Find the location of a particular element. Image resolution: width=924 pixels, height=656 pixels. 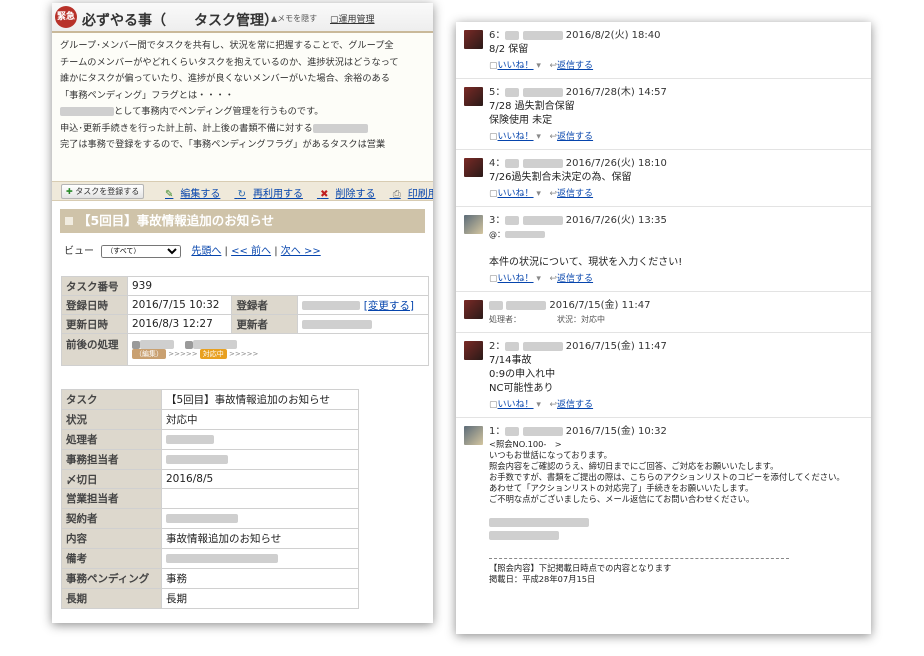

table-row: タスク 【5回目】事故情報追加のお知らせ is located at coordinates (210, 399).